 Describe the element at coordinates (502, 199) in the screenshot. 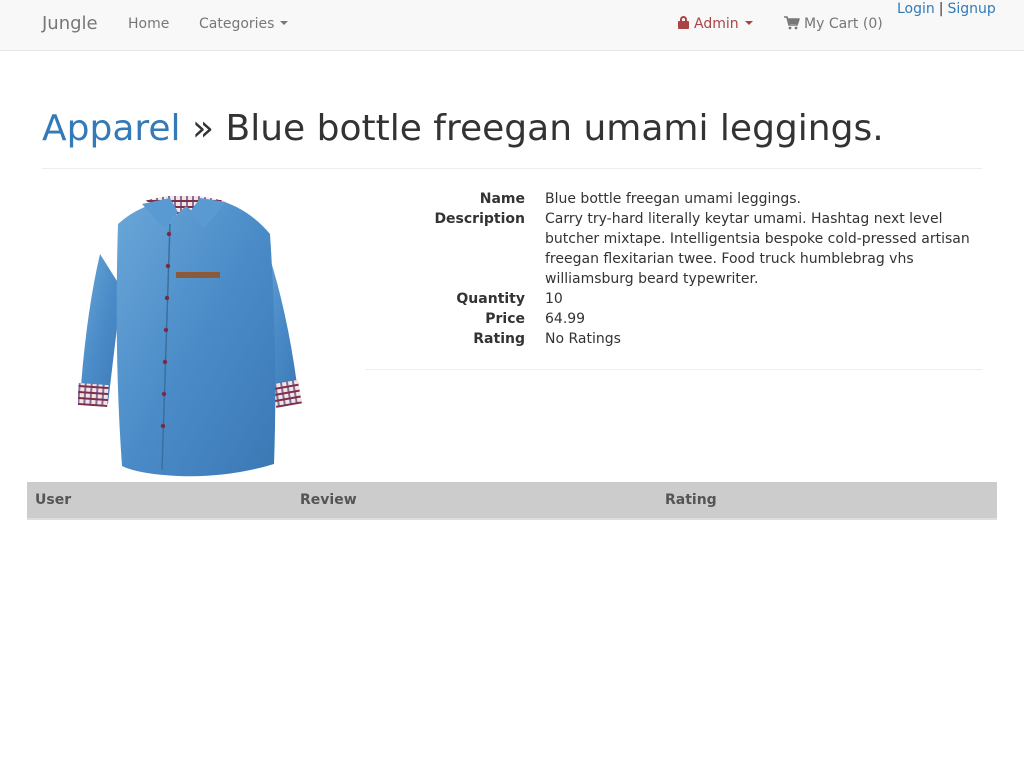

I see `detail-label: Name` at that location.